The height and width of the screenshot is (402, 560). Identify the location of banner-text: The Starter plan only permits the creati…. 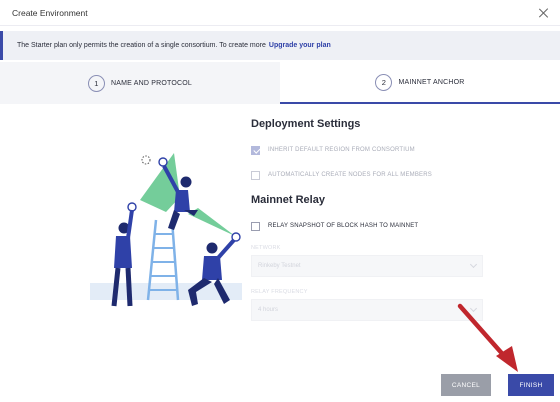
(141, 45).